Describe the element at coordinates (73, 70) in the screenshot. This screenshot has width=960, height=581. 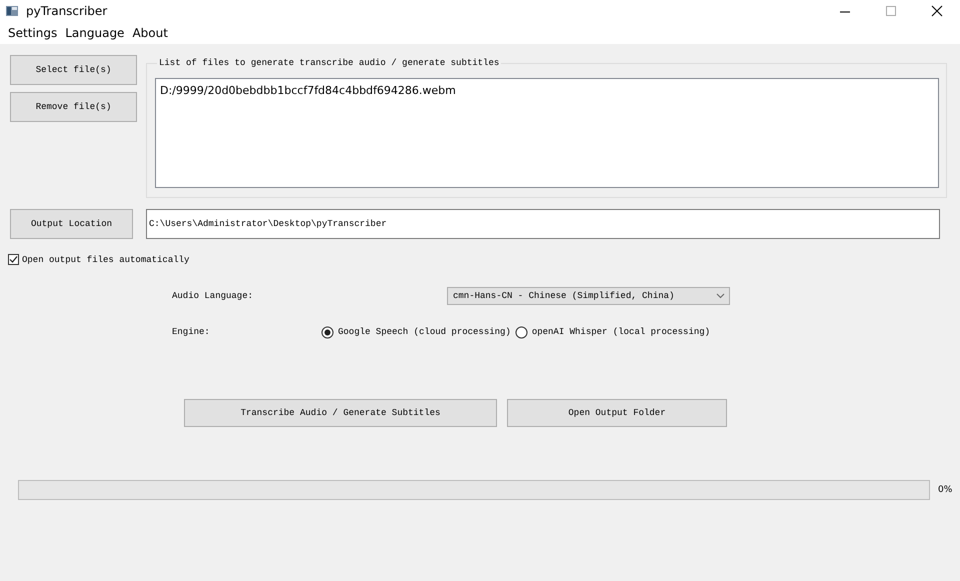
I see `file-button: Select file(s)` at that location.